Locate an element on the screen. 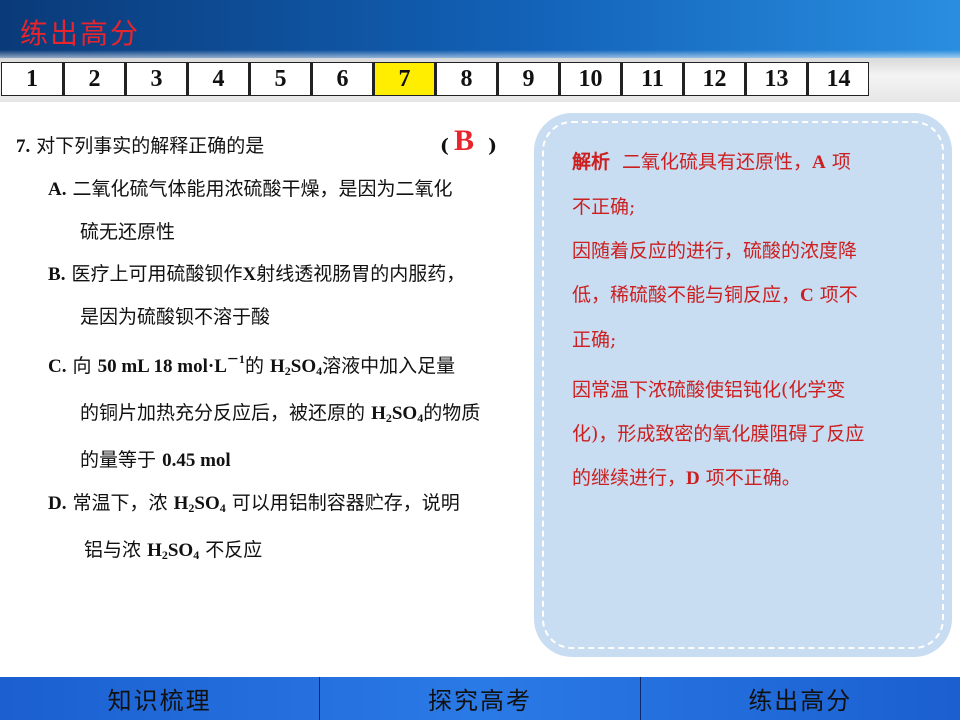 The image size is (960, 720). nav-knowledge-review: 知识梳理 is located at coordinates (160, 698).